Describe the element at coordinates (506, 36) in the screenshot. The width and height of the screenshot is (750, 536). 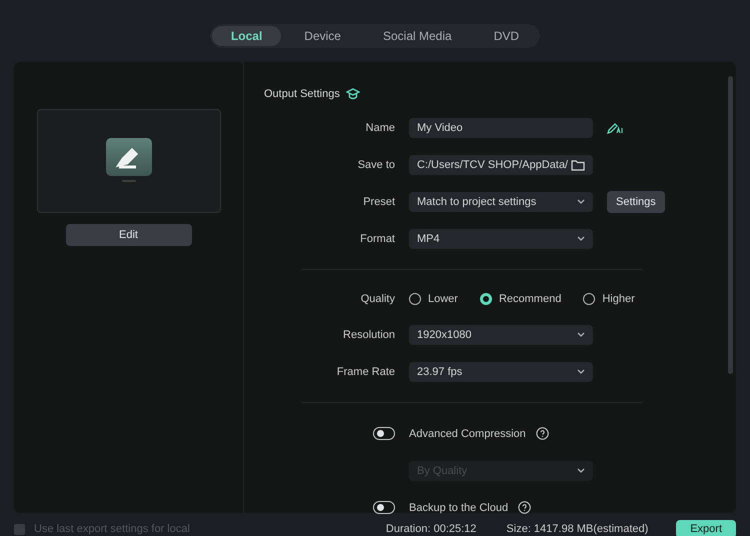
I see `tab: DVD` at that location.